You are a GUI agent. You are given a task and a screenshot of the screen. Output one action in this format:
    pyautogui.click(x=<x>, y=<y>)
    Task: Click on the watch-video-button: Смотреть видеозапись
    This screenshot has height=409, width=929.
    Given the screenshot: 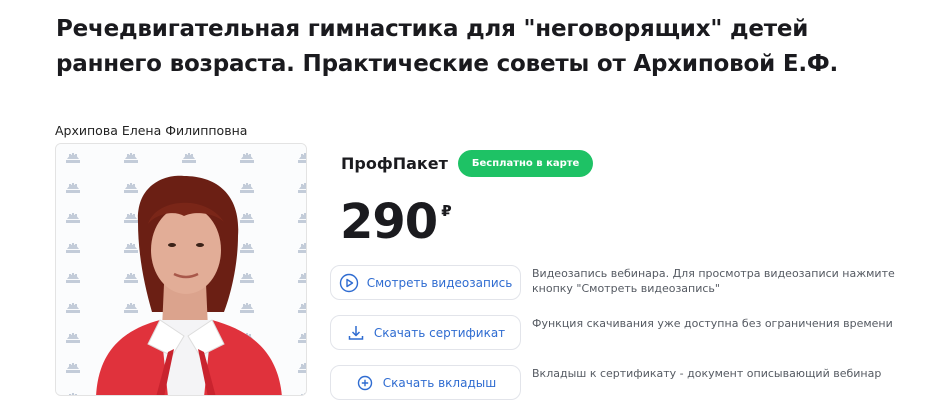 What is the action you would take?
    pyautogui.click(x=425, y=282)
    